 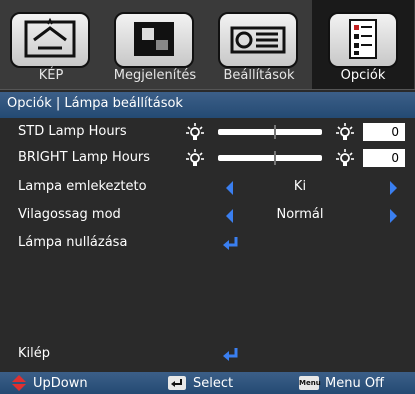 What do you see at coordinates (34, 353) in the screenshot?
I see `row-label: Kilép` at bounding box center [34, 353].